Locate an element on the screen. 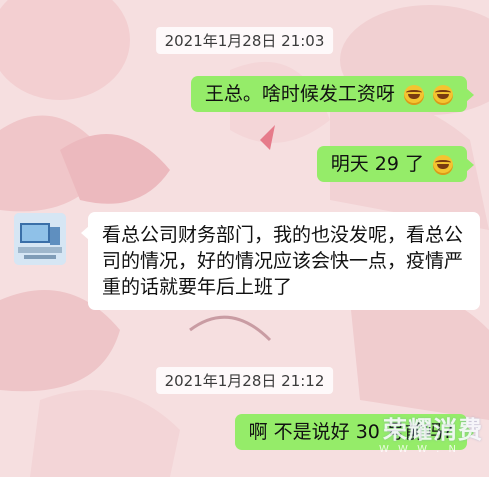 Image resolution: width=489 pixels, height=477 pixels. message-text: 王总。啥时候发工资呀 is located at coordinates (299, 94).